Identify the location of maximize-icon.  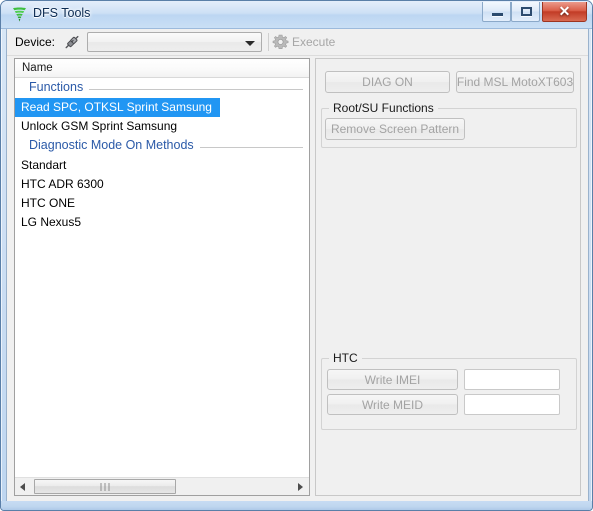
(526, 11).